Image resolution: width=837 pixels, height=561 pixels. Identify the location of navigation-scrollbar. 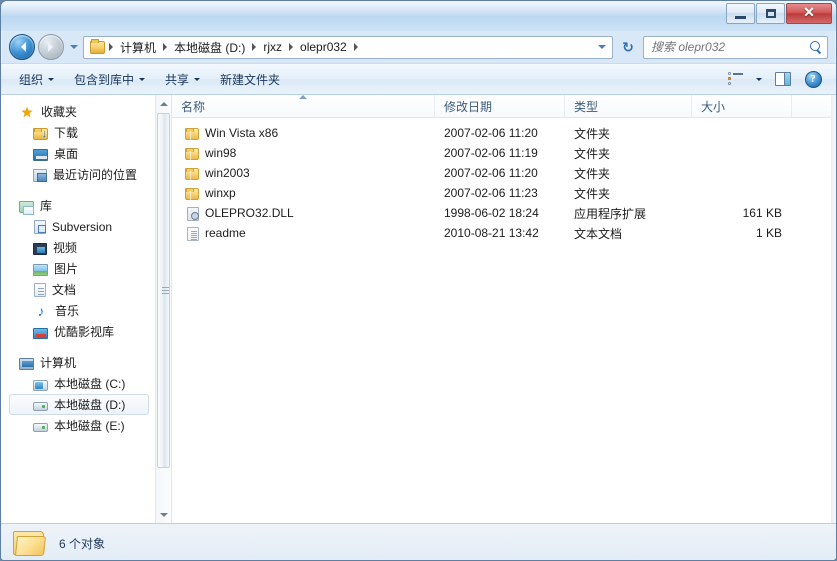
(163, 309).